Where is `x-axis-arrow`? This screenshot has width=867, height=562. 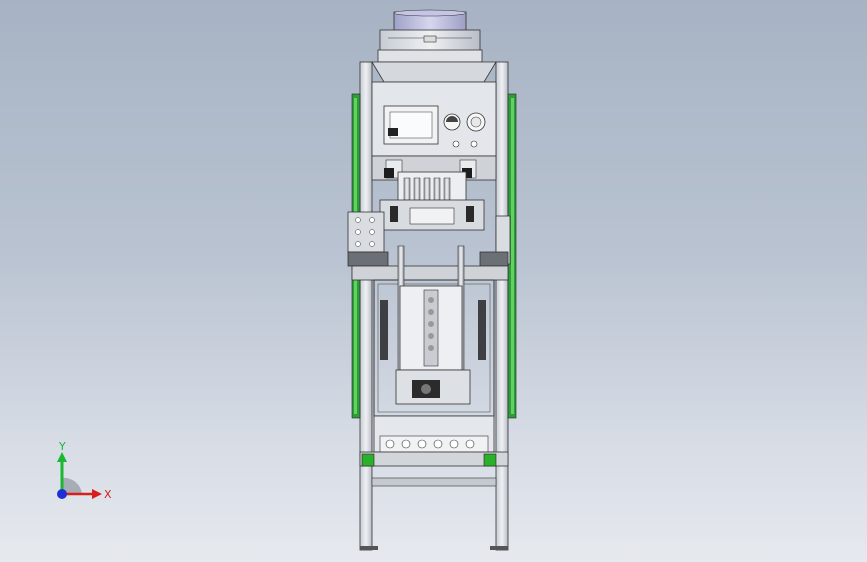 x-axis-arrow is located at coordinates (97, 494).